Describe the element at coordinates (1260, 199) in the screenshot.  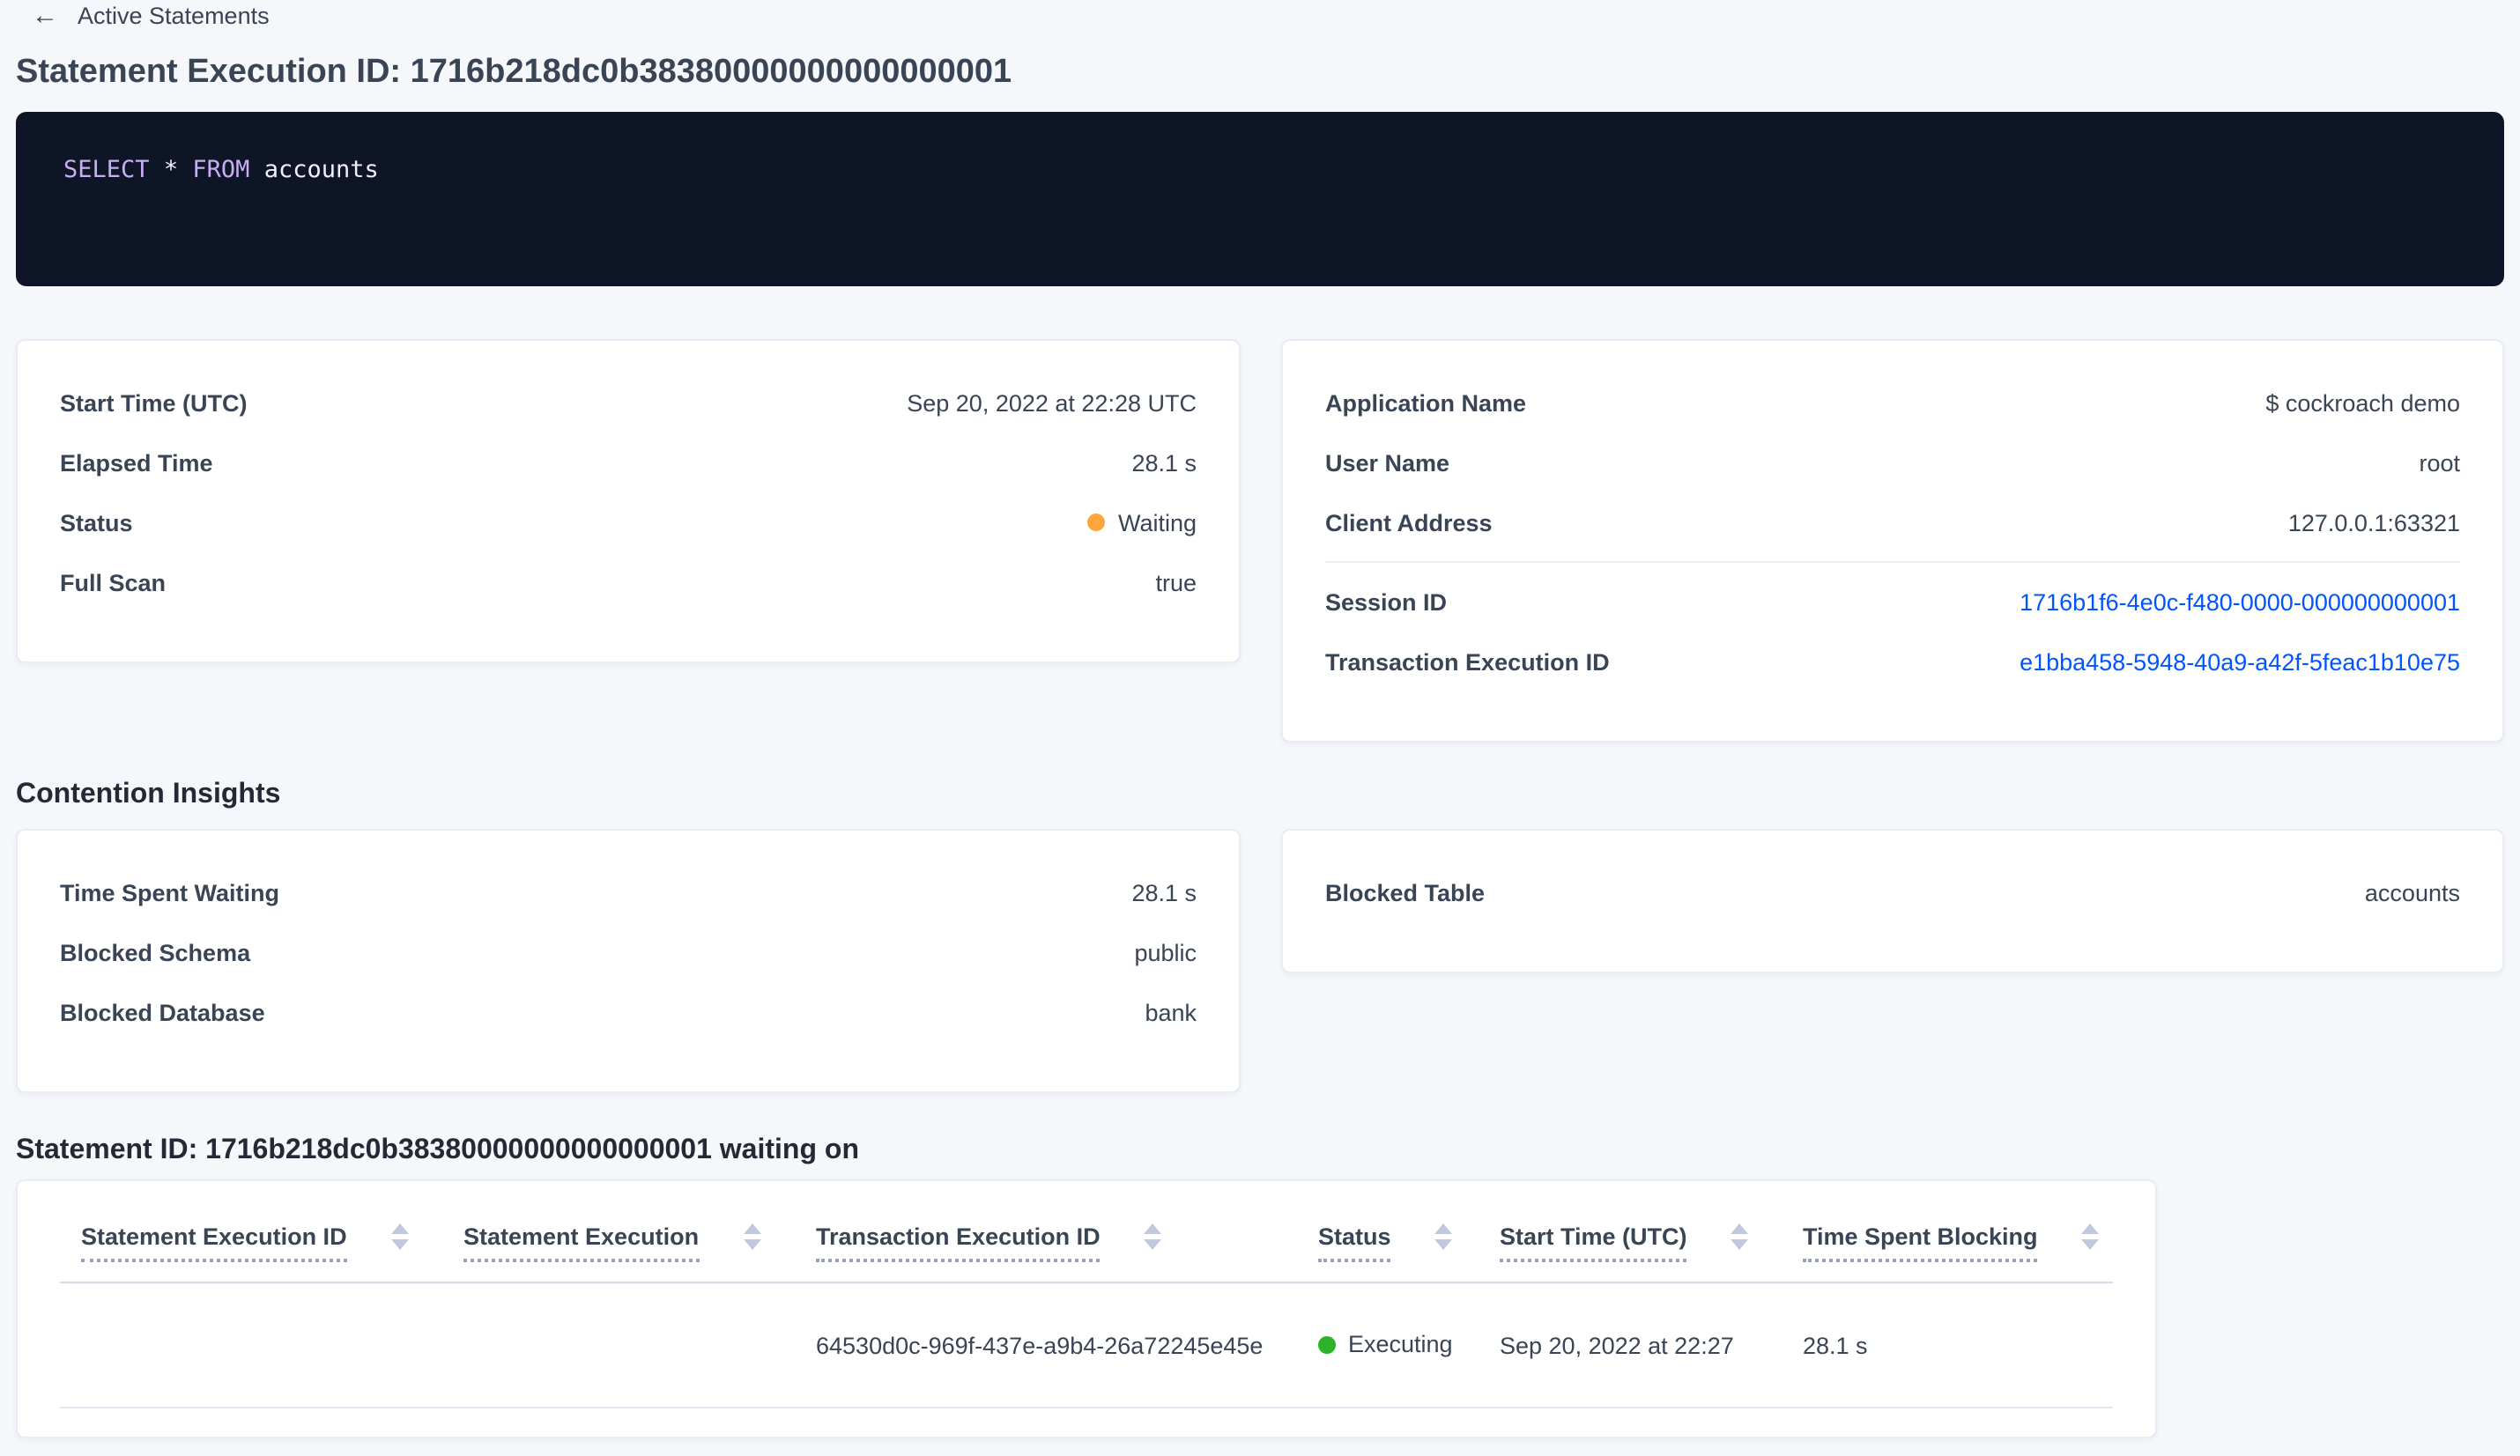
I see `sql-statement-box: SELECT * FROM accounts` at that location.